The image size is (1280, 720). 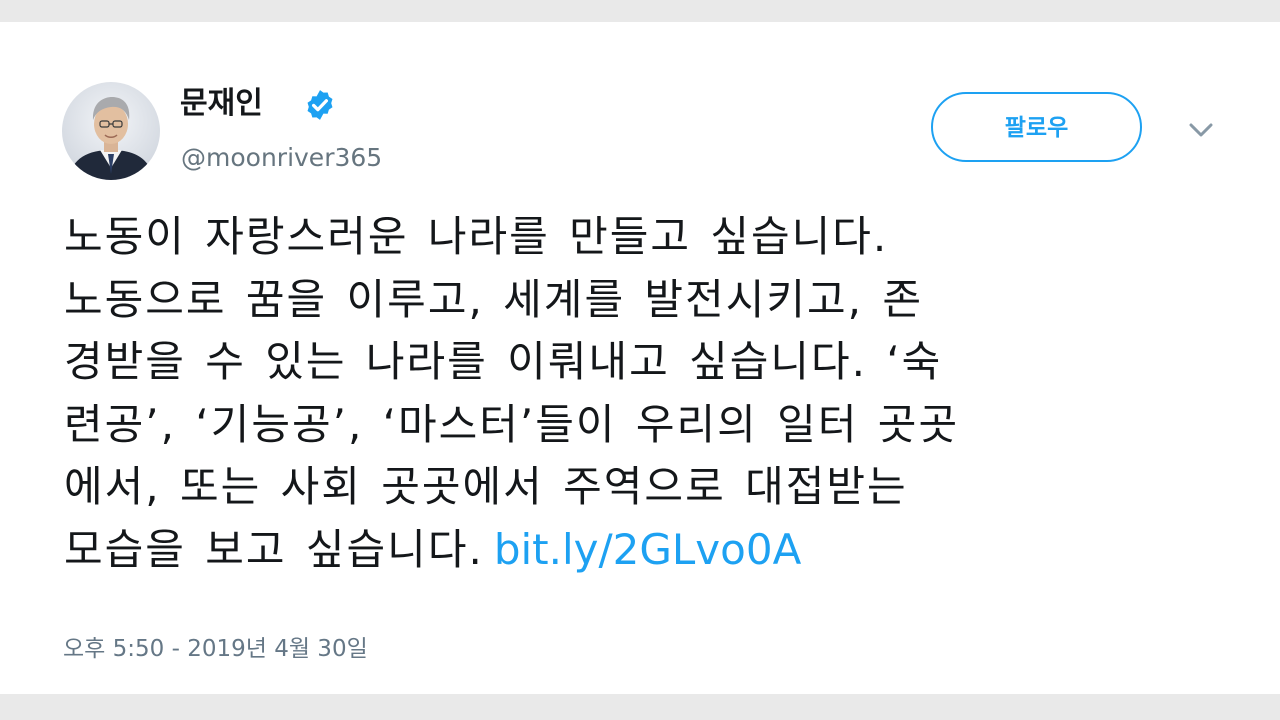 What do you see at coordinates (648, 549) in the screenshot?
I see `tweet-link: bit.ly/2GLvo0A` at bounding box center [648, 549].